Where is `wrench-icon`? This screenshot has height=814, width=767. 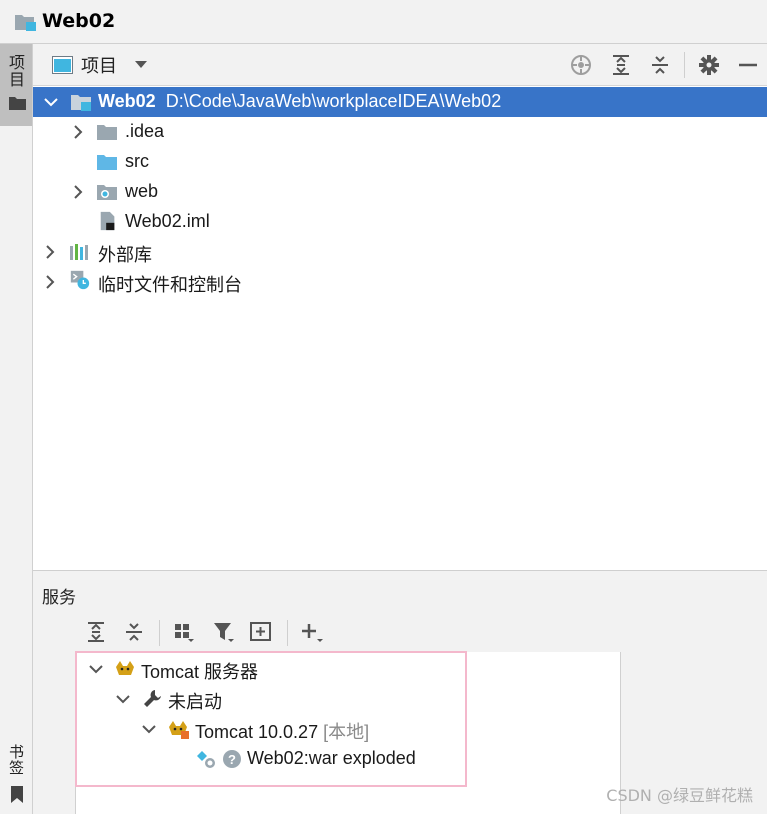 wrench-icon is located at coordinates (152, 698).